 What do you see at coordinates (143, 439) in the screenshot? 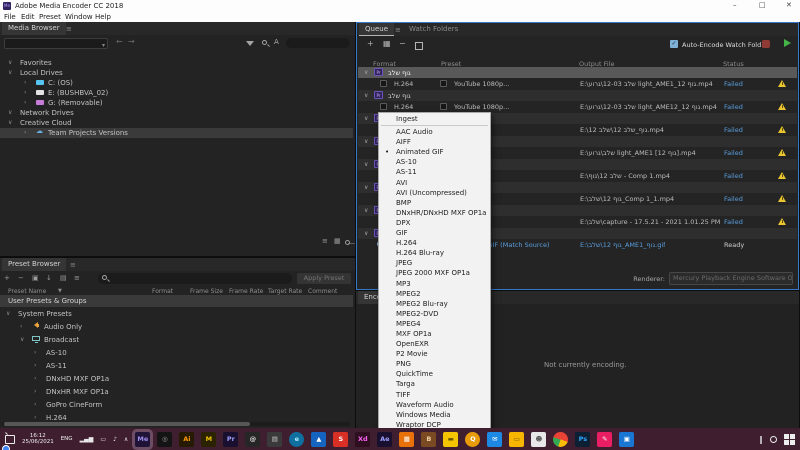
I see `taskbar-app-media-encoder: Me` at bounding box center [143, 439].